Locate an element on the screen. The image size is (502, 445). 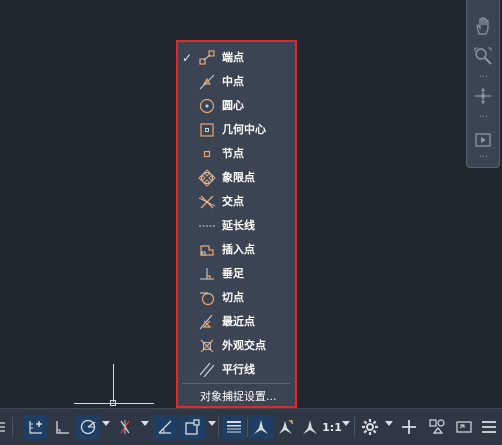
osnap-item-label: 圆心 is located at coordinates (233, 105).